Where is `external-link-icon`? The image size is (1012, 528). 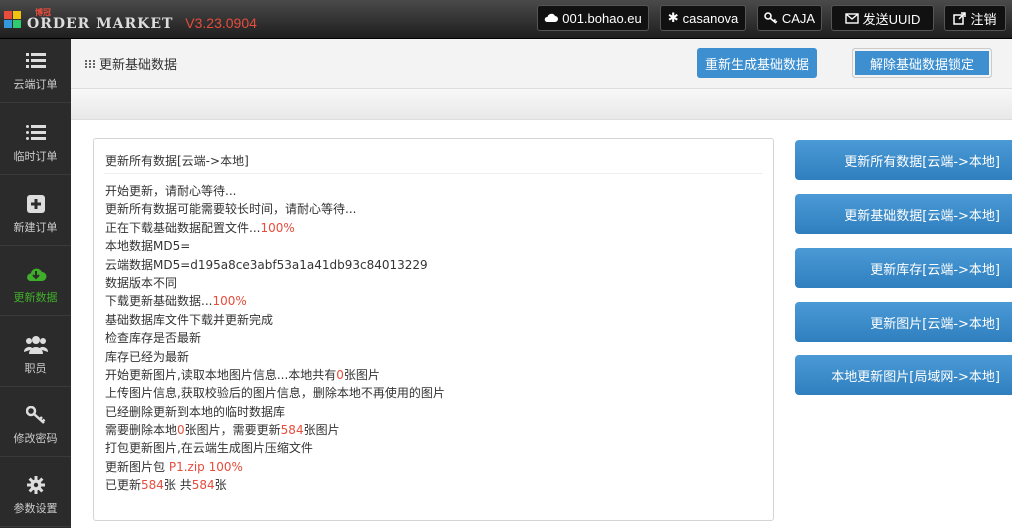 external-link-icon is located at coordinates (960, 18).